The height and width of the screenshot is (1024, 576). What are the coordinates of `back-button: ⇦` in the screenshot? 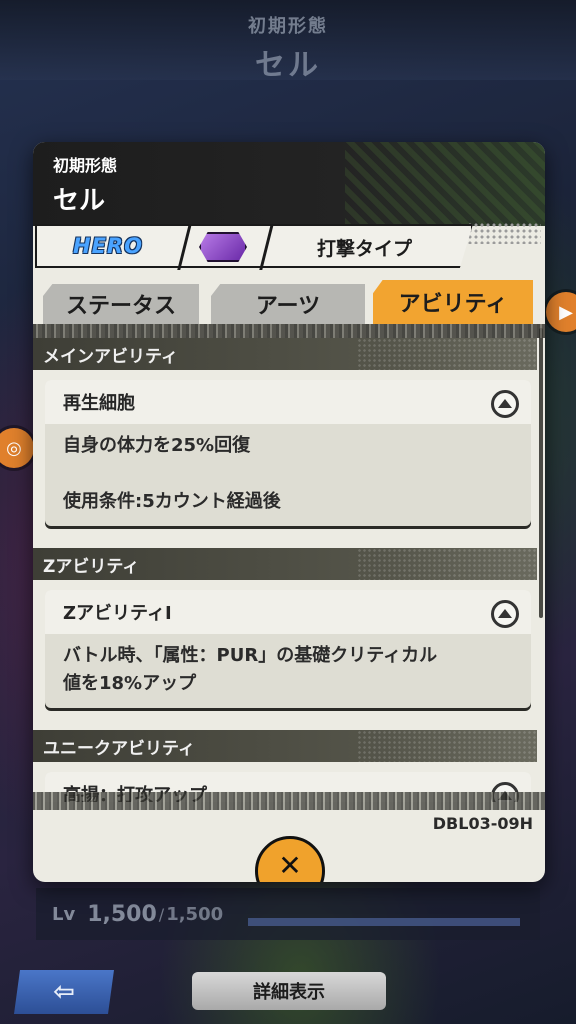 It's located at (64, 992).